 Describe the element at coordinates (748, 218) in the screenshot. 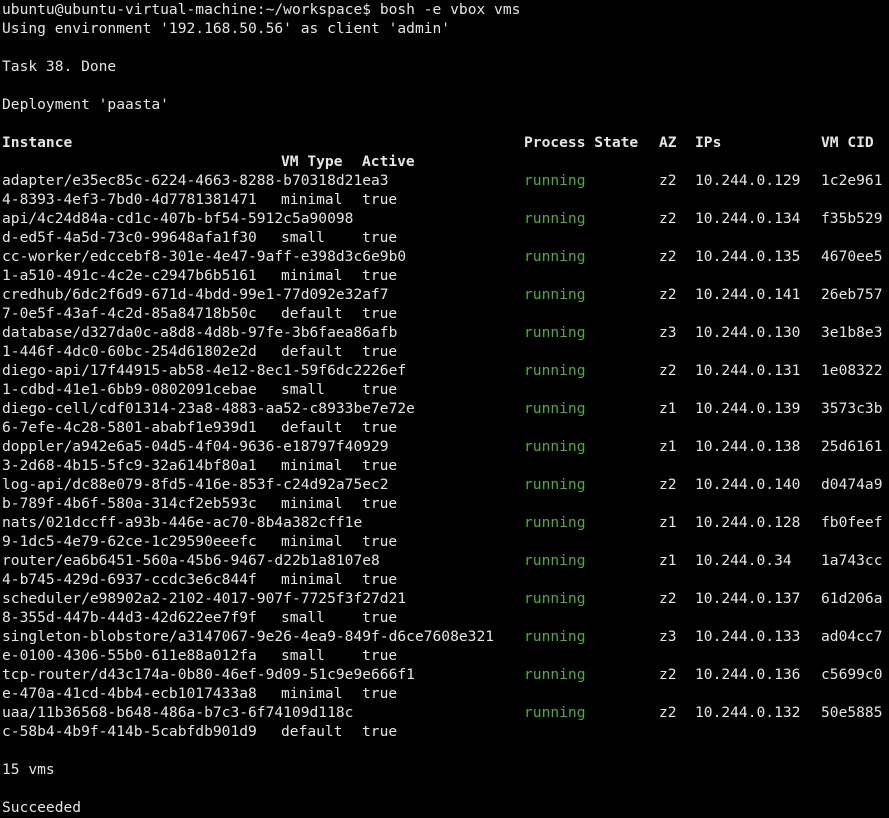

I see `ip-address: 10.244.0.134` at that location.